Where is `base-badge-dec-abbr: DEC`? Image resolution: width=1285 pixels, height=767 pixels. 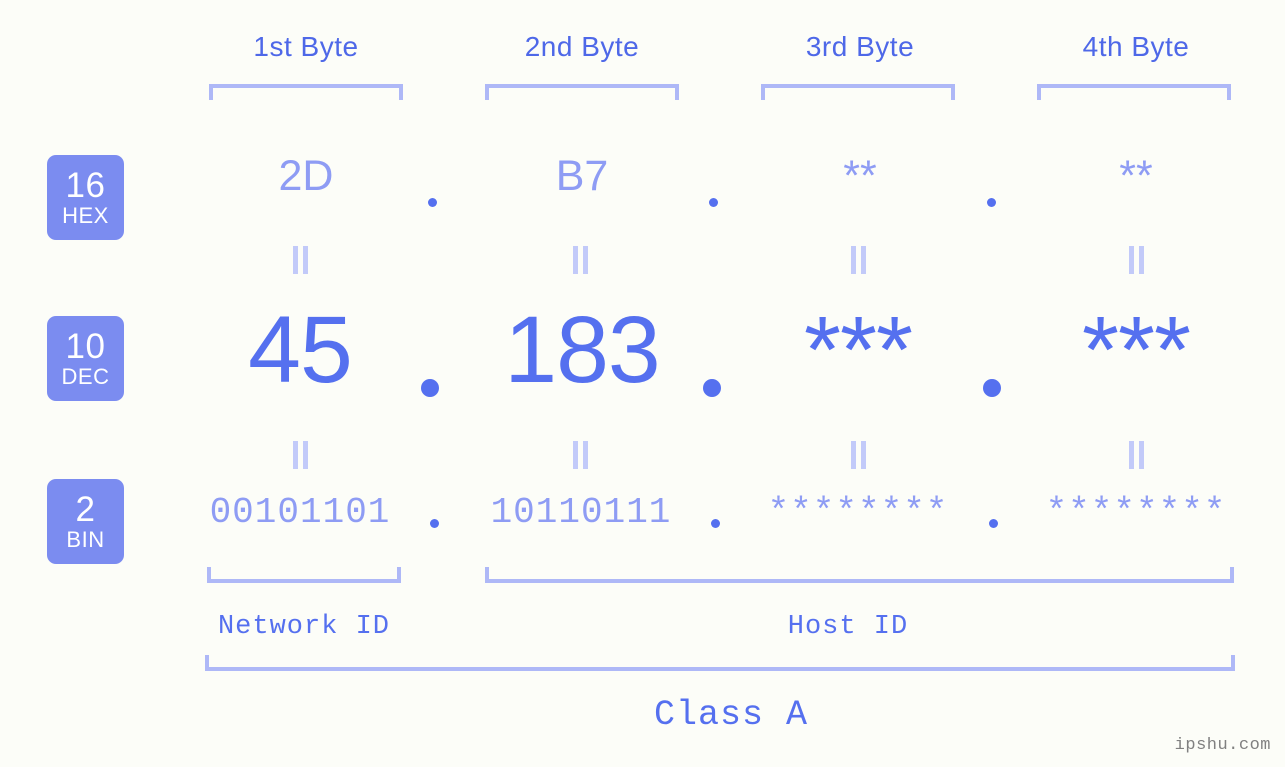
base-badge-dec-abbr: DEC is located at coordinates (85, 376).